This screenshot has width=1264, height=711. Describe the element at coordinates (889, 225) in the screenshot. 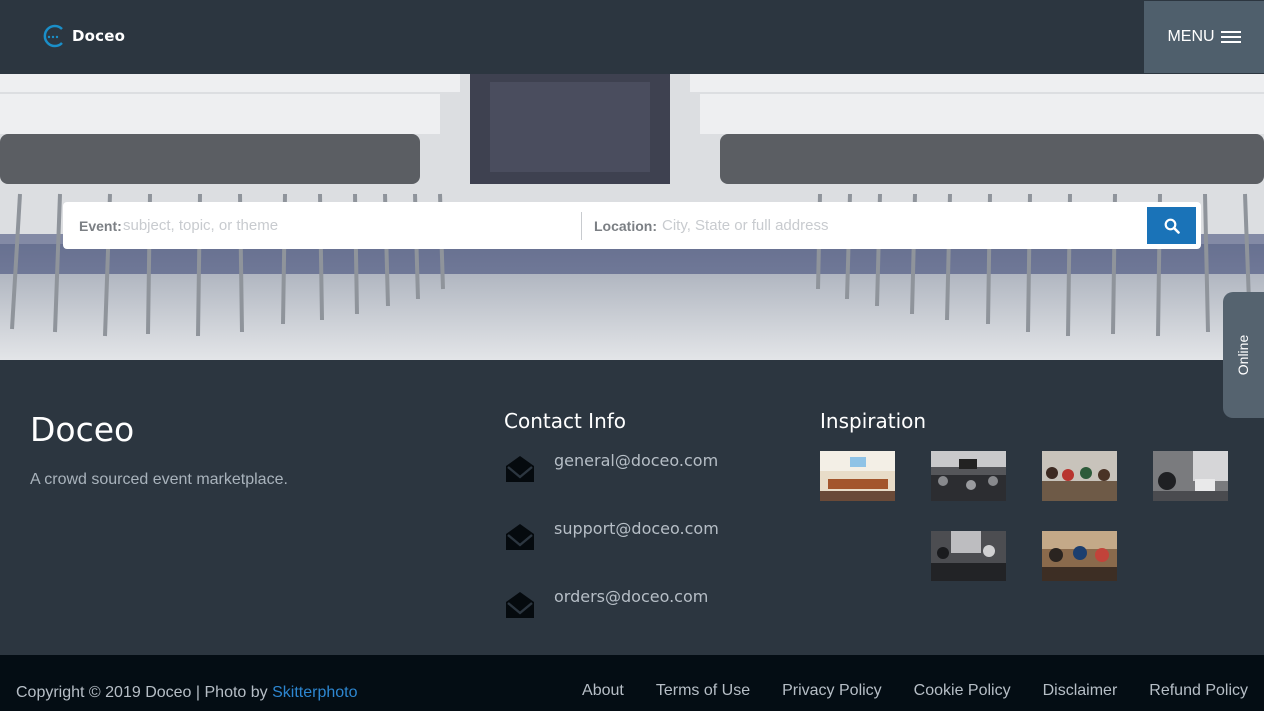

I see `location-input` at that location.